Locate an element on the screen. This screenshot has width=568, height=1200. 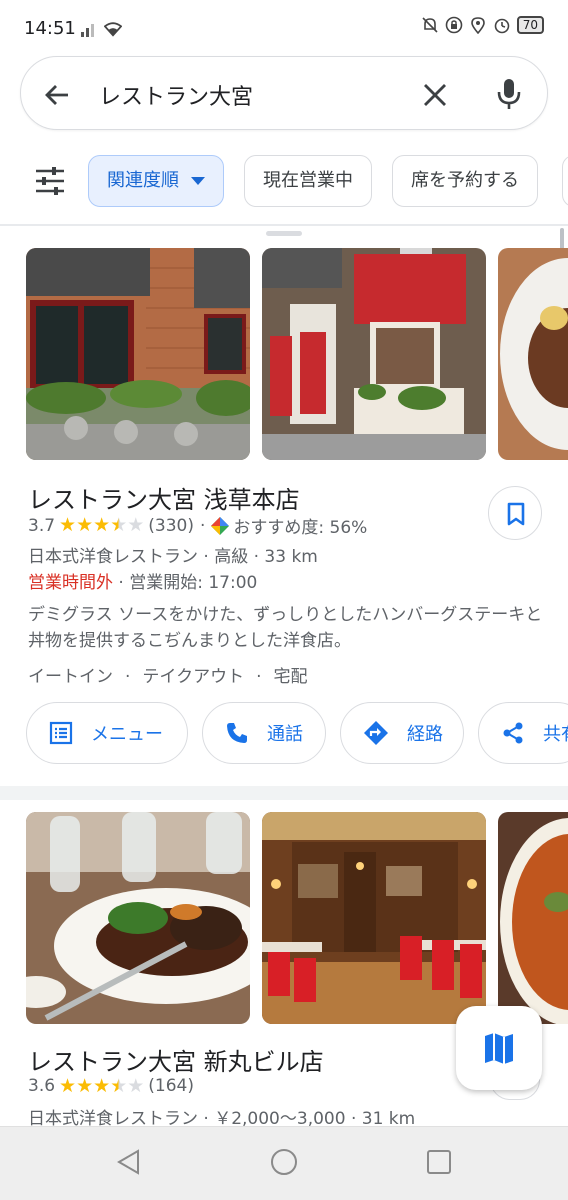
chip-more is located at coordinates (565, 181).